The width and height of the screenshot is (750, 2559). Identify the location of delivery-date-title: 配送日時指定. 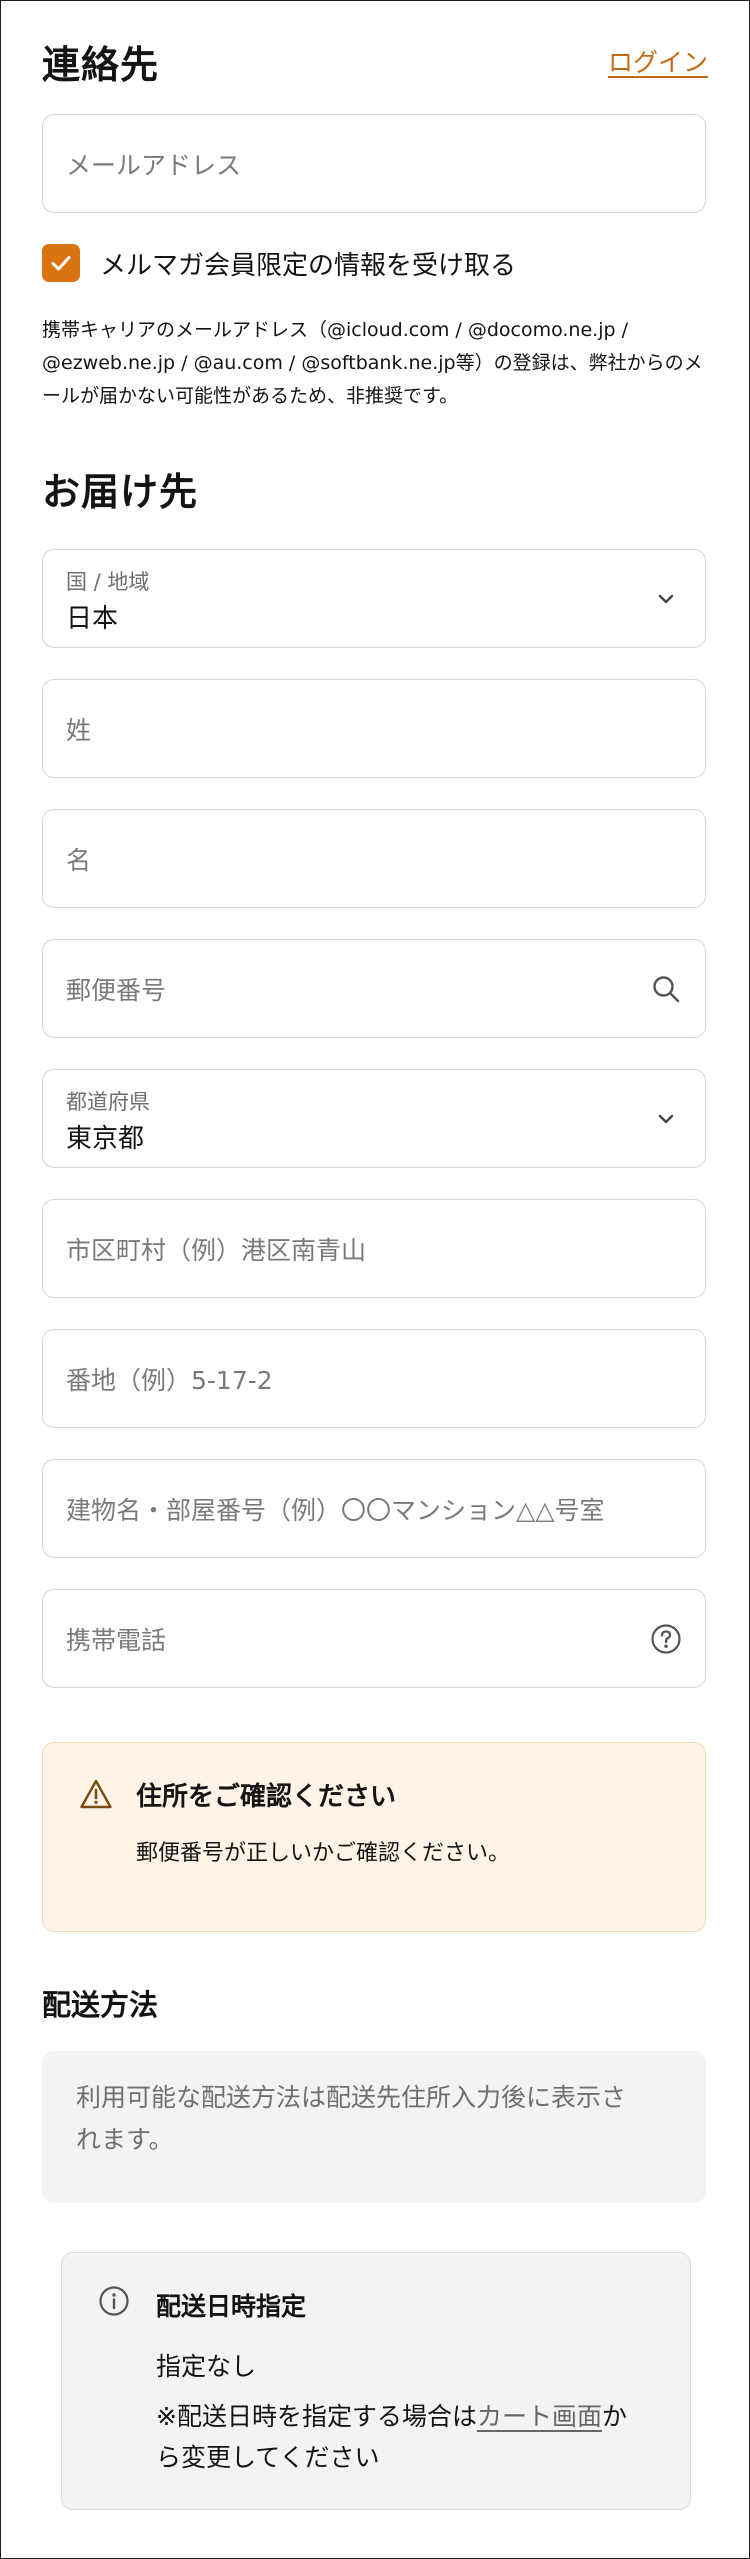
(231, 2306).